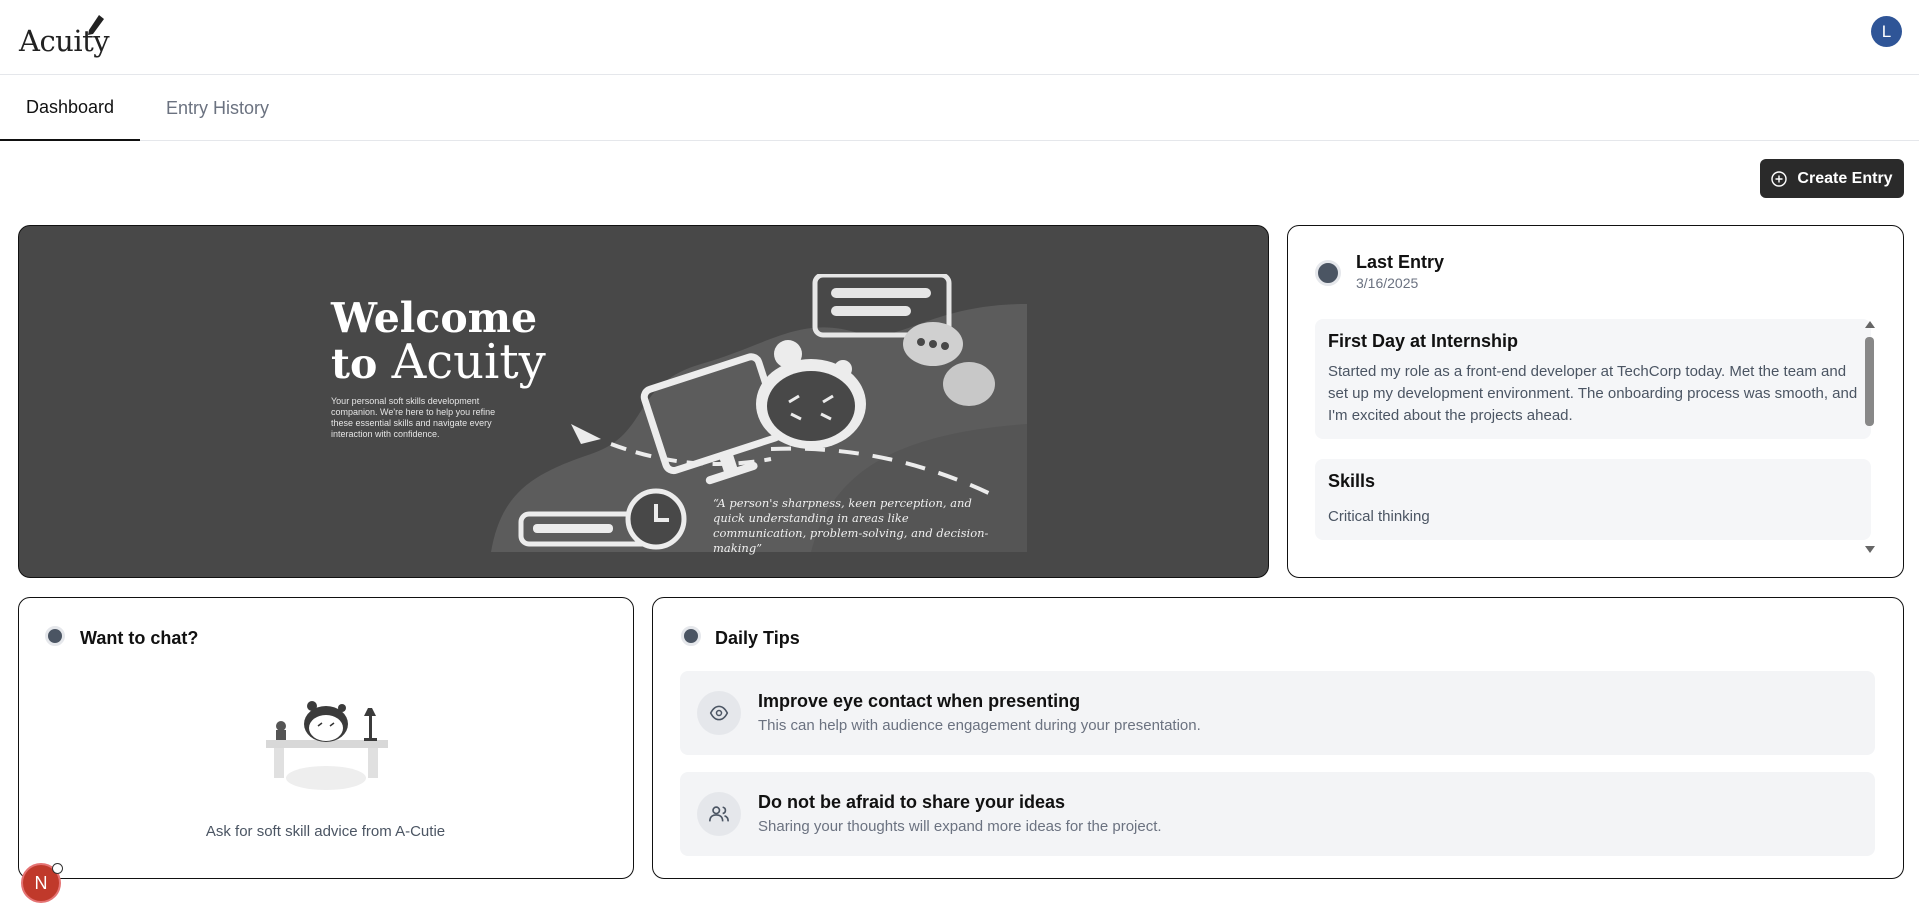 This screenshot has height=903, width=1919. Describe the element at coordinates (1593, 499) in the screenshot. I see `entry-skills: Skills Critical thinking` at that location.